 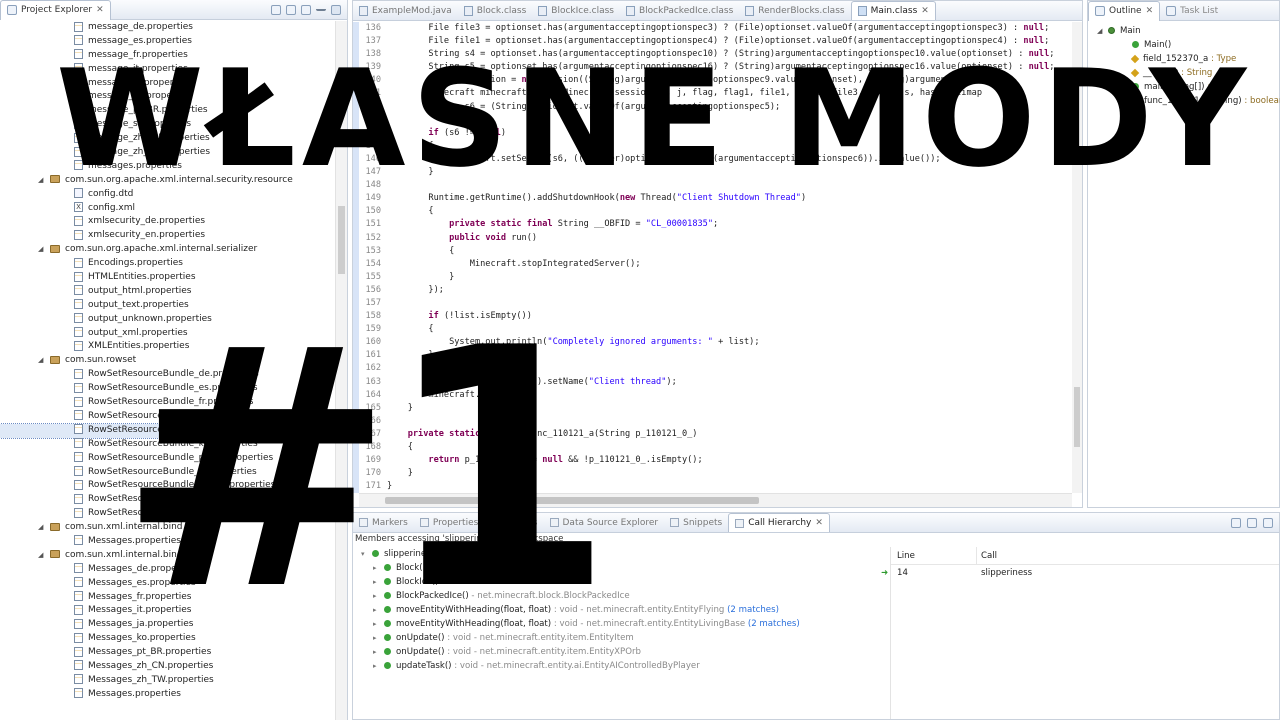 I want to click on table-row: ➜ 14 slipperiness, so click(x=1080, y=573).